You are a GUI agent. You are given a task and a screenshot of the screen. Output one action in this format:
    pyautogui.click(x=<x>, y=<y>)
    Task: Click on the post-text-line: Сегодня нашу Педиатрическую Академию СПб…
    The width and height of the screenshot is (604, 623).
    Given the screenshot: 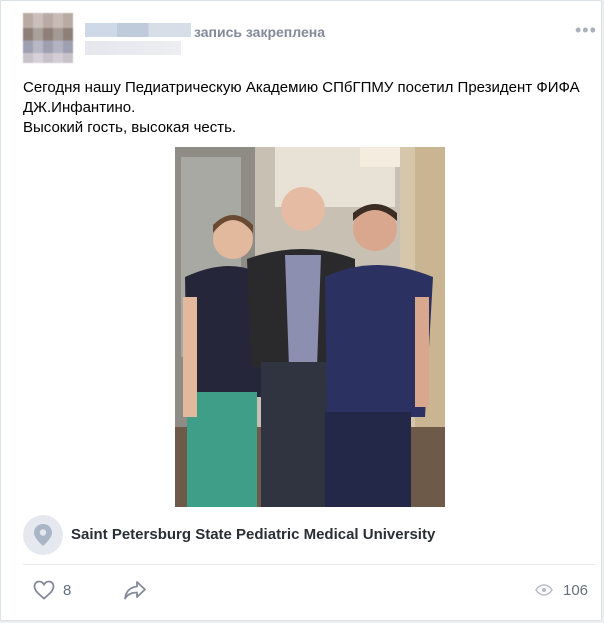 What is the action you would take?
    pyautogui.click(x=301, y=87)
    